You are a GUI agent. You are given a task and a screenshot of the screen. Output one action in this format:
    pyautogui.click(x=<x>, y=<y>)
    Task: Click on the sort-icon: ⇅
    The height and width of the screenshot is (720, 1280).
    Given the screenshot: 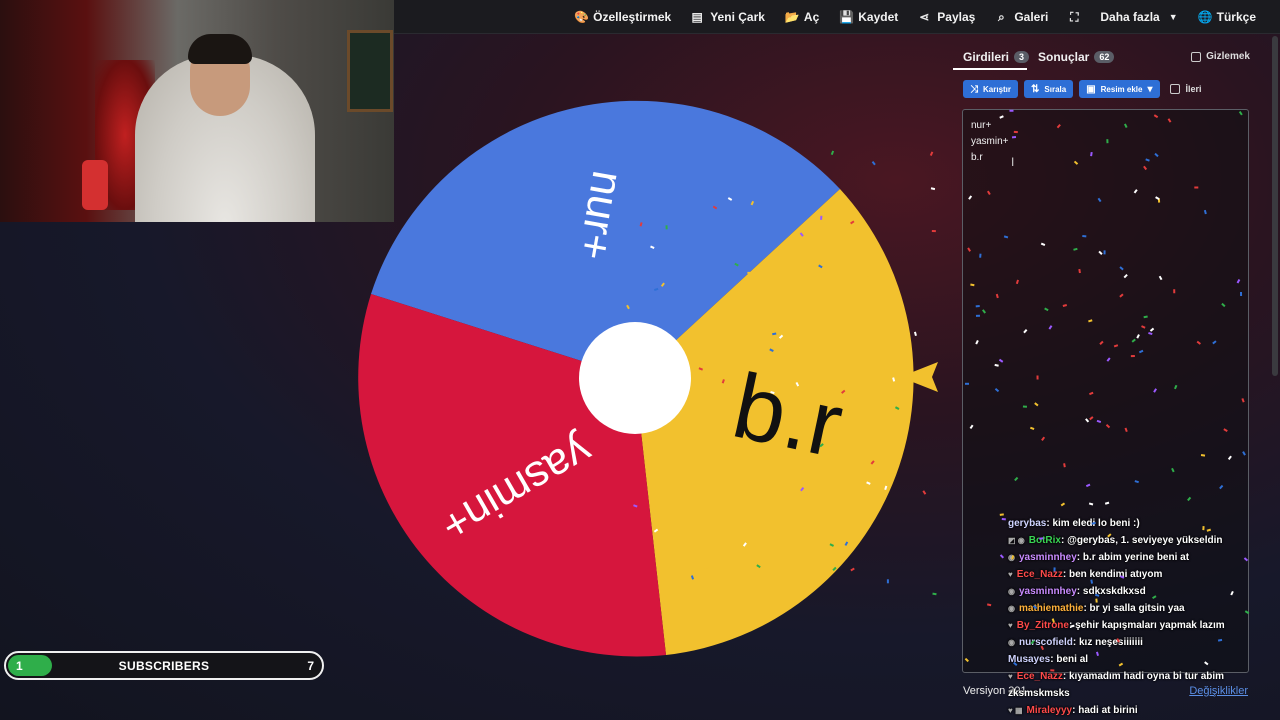 What is the action you would take?
    pyautogui.click(x=1035, y=89)
    